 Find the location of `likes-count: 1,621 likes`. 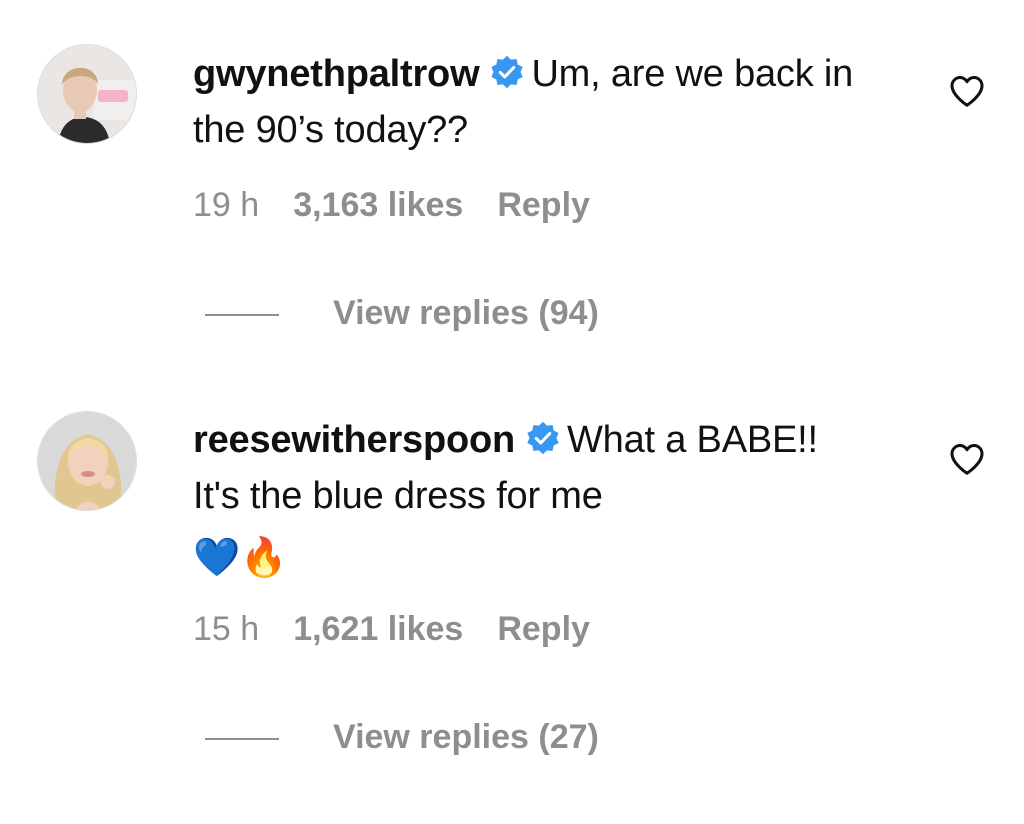

likes-count: 1,621 likes is located at coordinates (378, 629).